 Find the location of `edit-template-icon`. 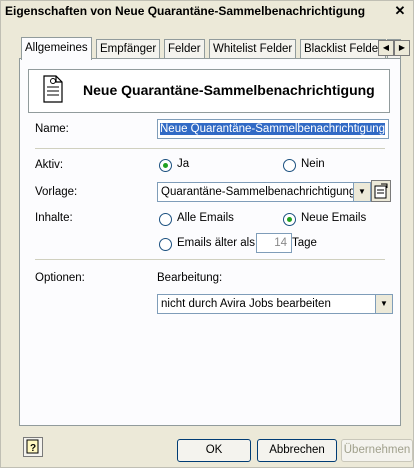

edit-template-icon is located at coordinates (381, 191).